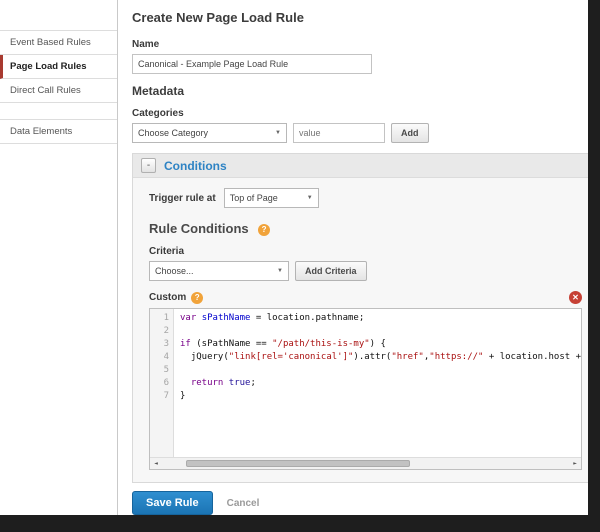  What do you see at coordinates (168, 297) in the screenshot?
I see `custom-label: Custom` at bounding box center [168, 297].